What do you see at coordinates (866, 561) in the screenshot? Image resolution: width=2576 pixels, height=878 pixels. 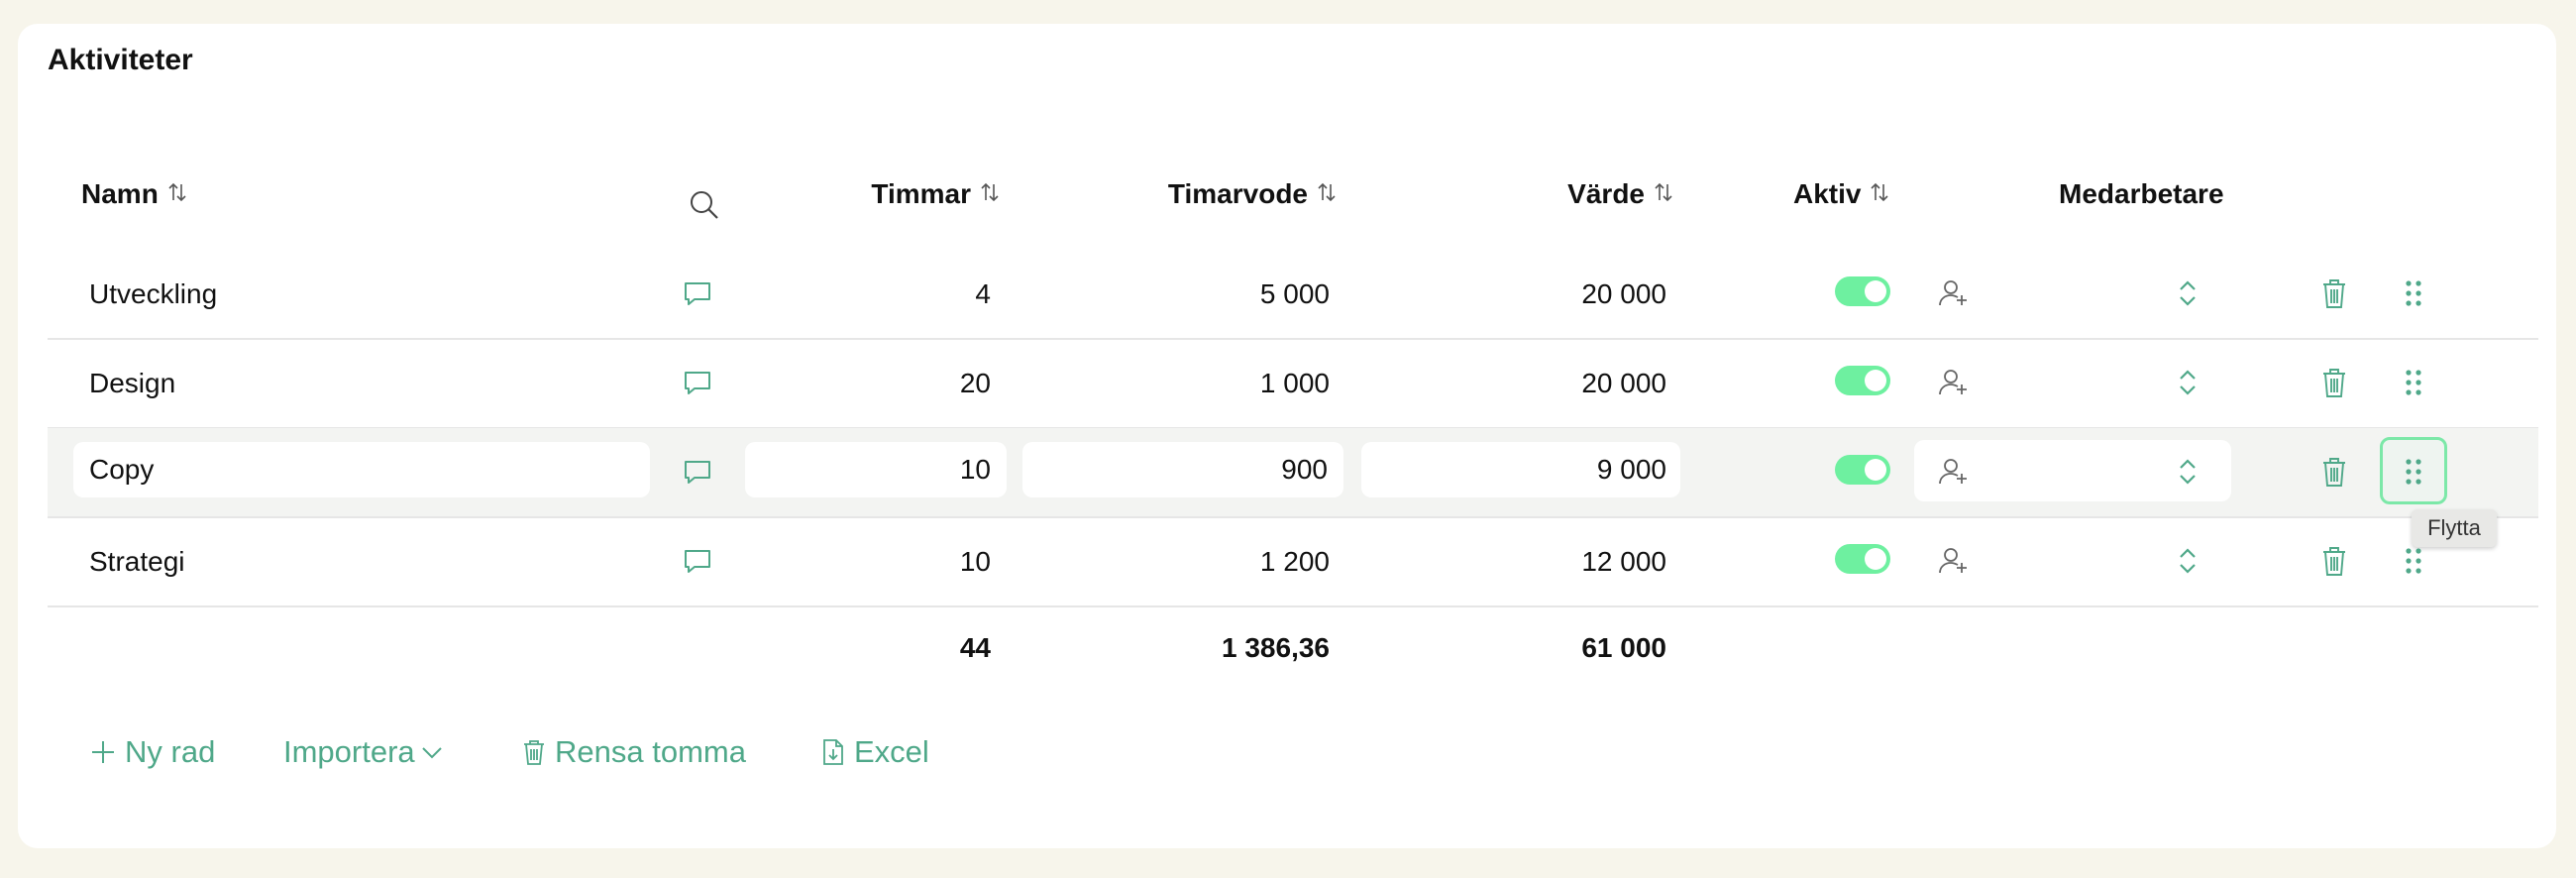 I see `row-hours: 10` at bounding box center [866, 561].